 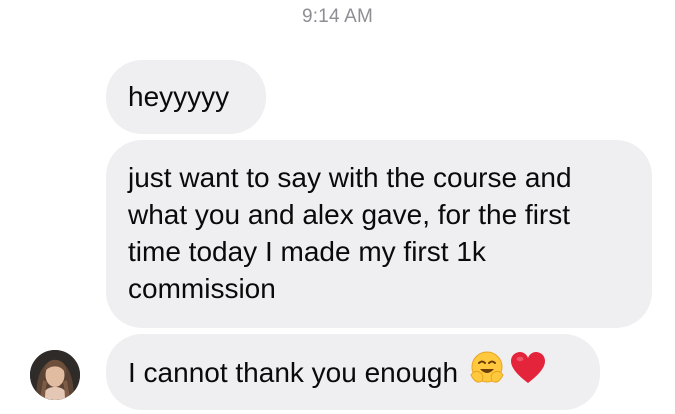 I want to click on message-text-line: what you and alex gave, for the first, so click(x=349, y=214).